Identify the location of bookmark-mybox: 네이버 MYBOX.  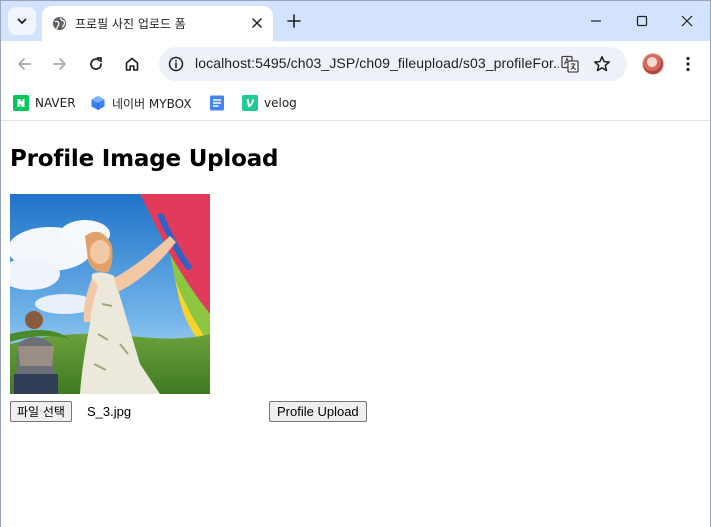
(141, 103).